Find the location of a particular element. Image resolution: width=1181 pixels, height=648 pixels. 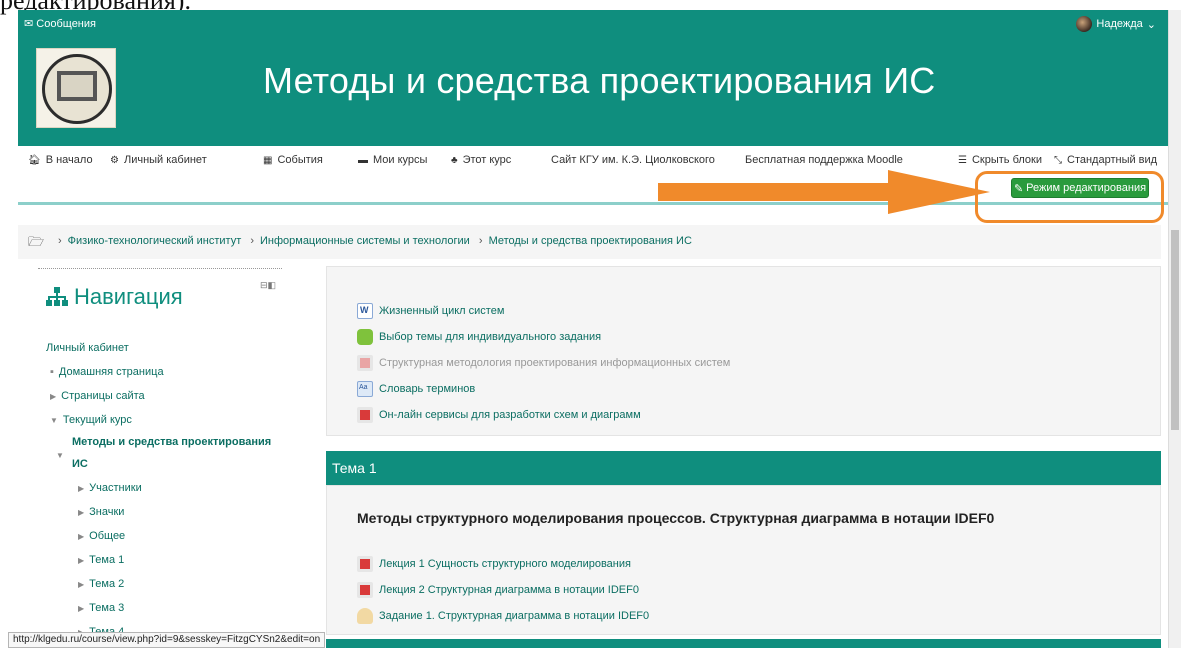

nav-tree-general: ▶ Общее is located at coordinates (101, 536).